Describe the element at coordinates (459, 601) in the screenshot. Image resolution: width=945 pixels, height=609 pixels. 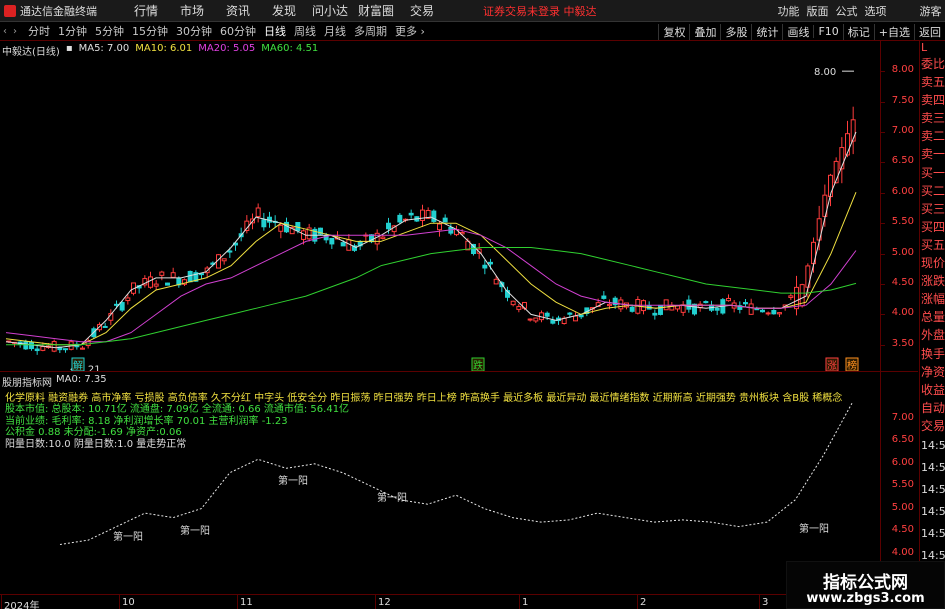
I see `date-axis: 2024年 10 11 12 1 2 3` at that location.